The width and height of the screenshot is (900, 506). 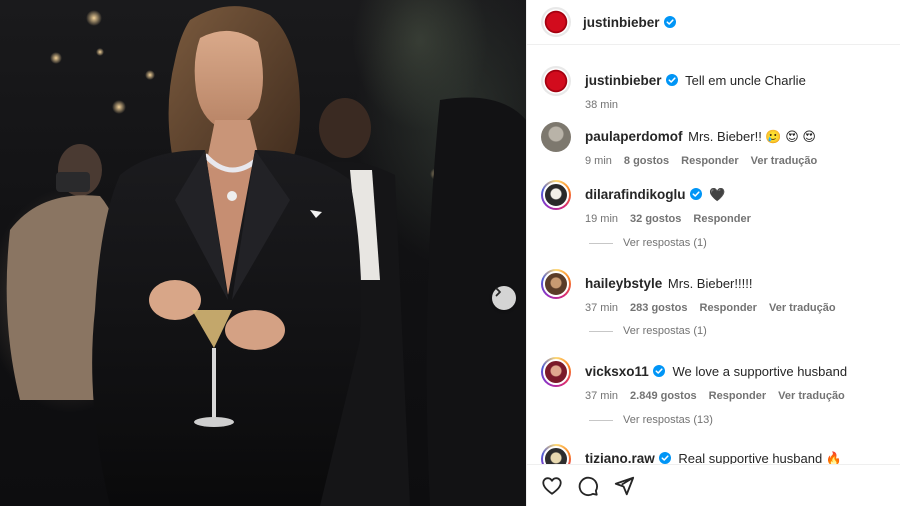 I want to click on comment-username: dilarafindikoglu, so click(x=635, y=194).